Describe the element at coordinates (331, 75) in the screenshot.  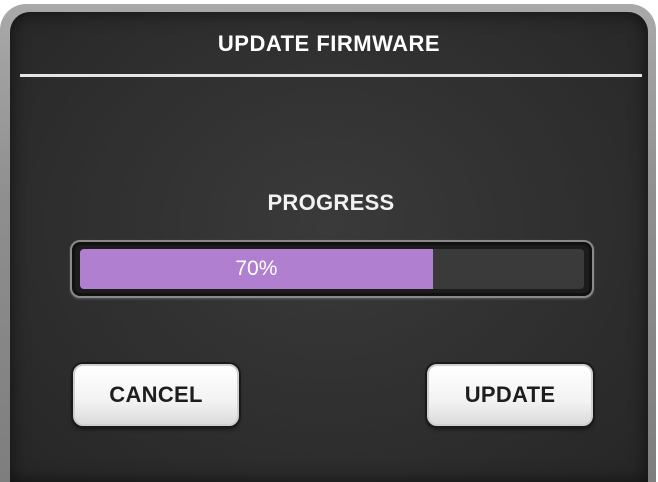
I see `title-divider` at that location.